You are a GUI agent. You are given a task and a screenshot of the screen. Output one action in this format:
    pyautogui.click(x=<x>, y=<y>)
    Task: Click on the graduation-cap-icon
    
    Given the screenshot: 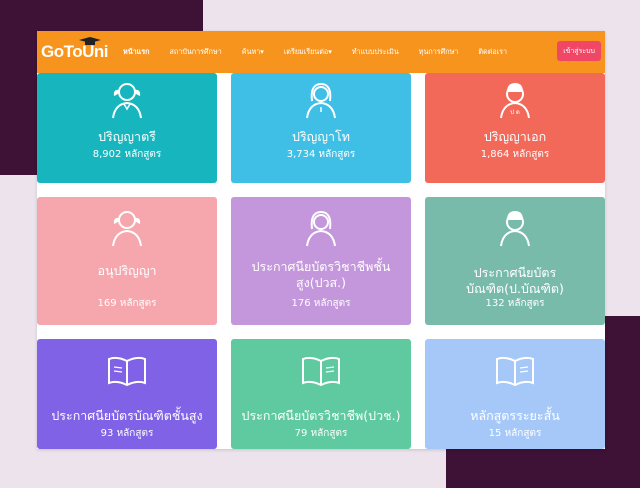 What is the action you would take?
    pyautogui.click(x=90, y=41)
    